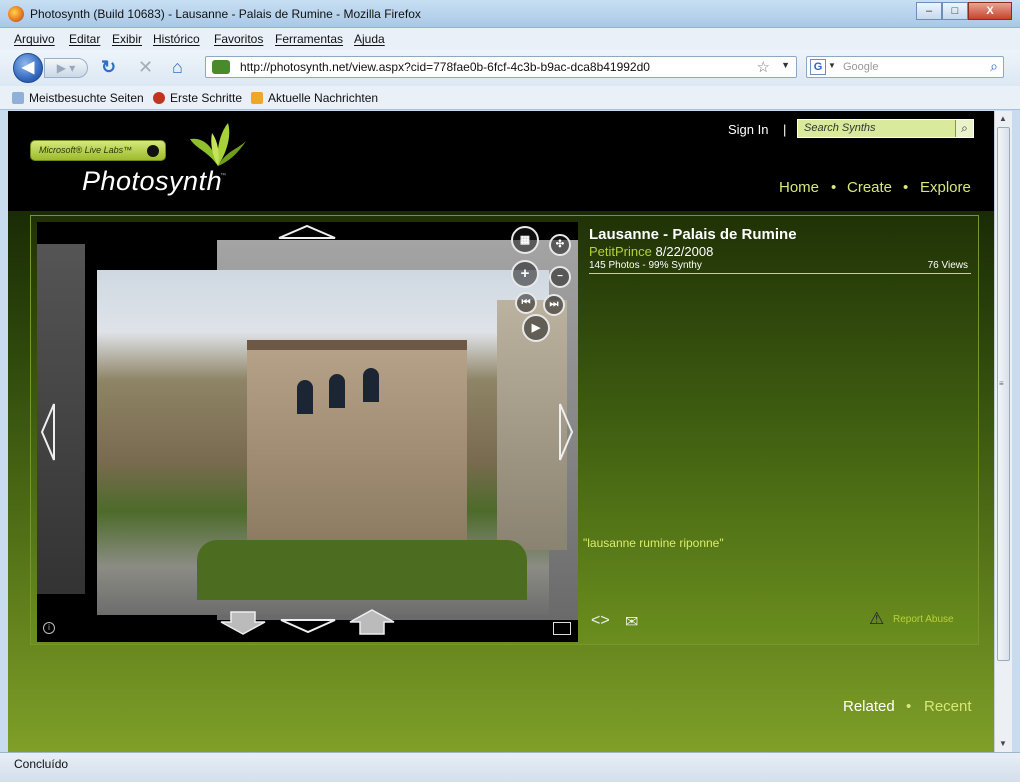  What do you see at coordinates (536, 328) in the screenshot?
I see `play-icon: ▶` at bounding box center [536, 328].